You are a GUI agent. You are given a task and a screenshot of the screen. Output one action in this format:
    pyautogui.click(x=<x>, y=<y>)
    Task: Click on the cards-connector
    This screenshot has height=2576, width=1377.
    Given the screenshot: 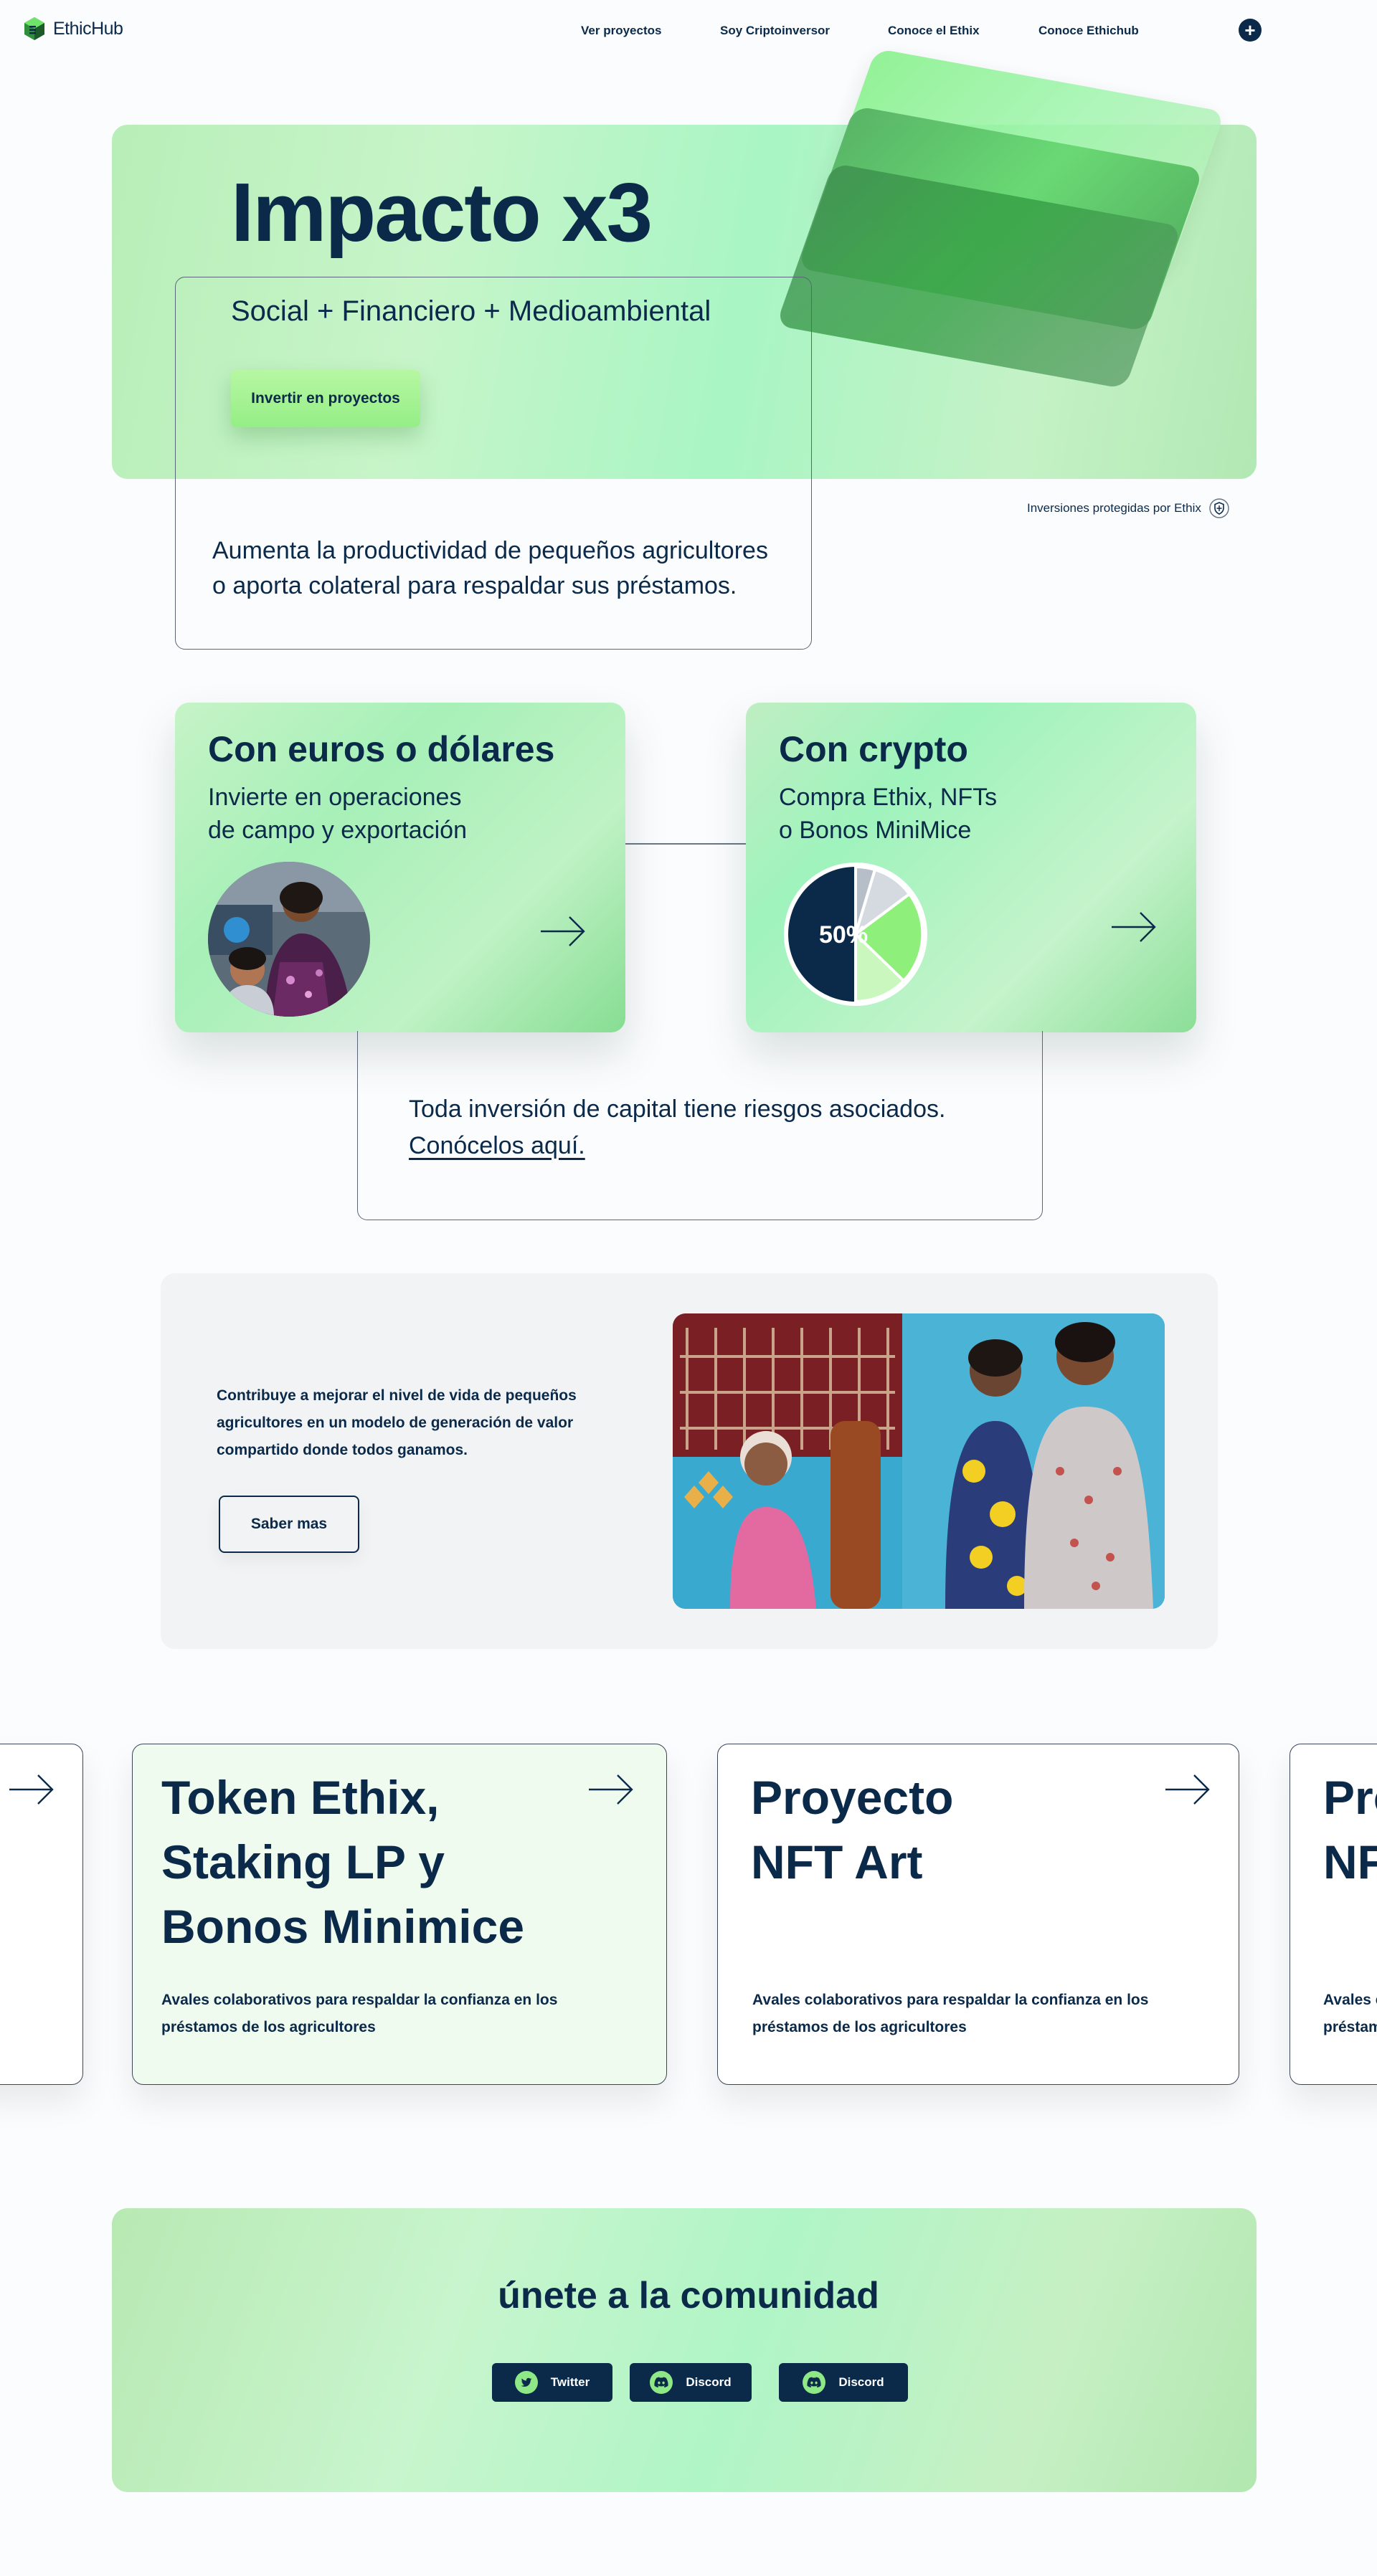 What is the action you would take?
    pyautogui.click(x=685, y=844)
    